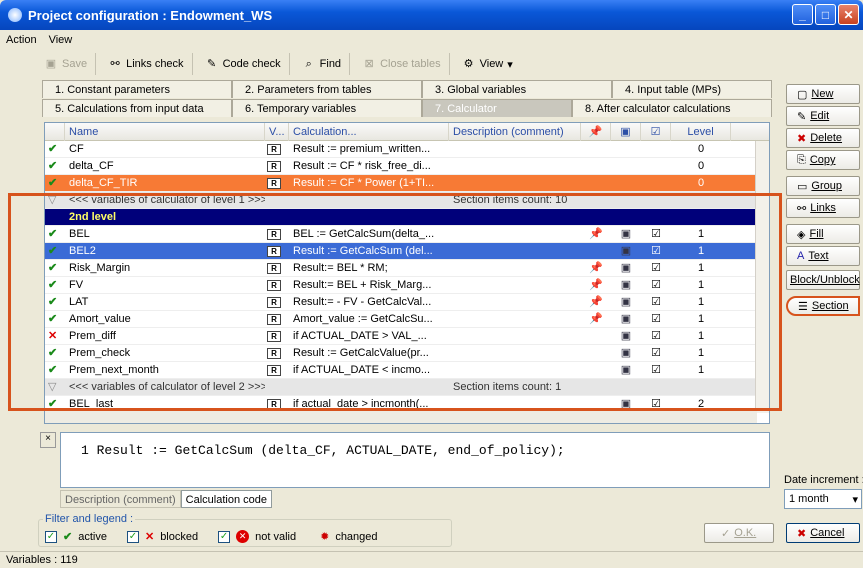 This screenshot has height=568, width=863. What do you see at coordinates (401, 302) in the screenshot?
I see `table-row: ✔ LAT R Result:= - FV - GetCalcVal... 📌 ▣ ☑ 1` at bounding box center [401, 302].